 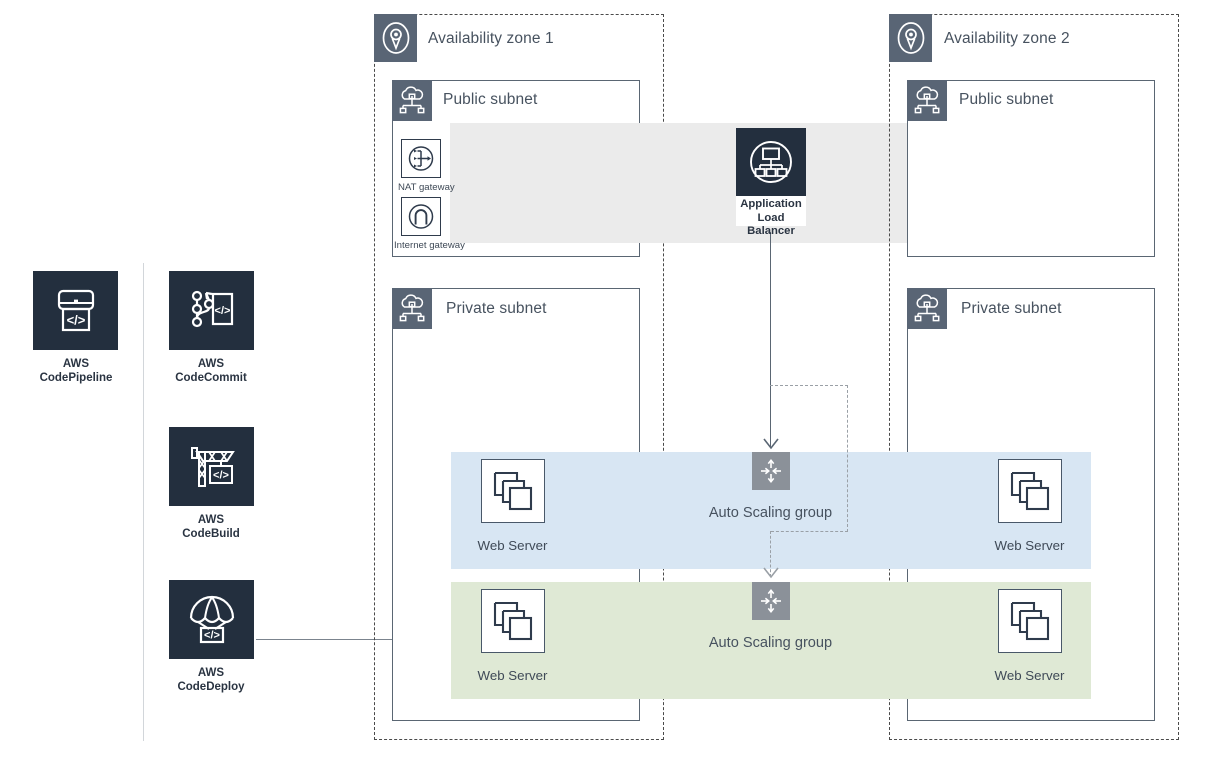 What do you see at coordinates (426, 187) in the screenshot?
I see `nat-gateway-label: NAT gateway` at bounding box center [426, 187].